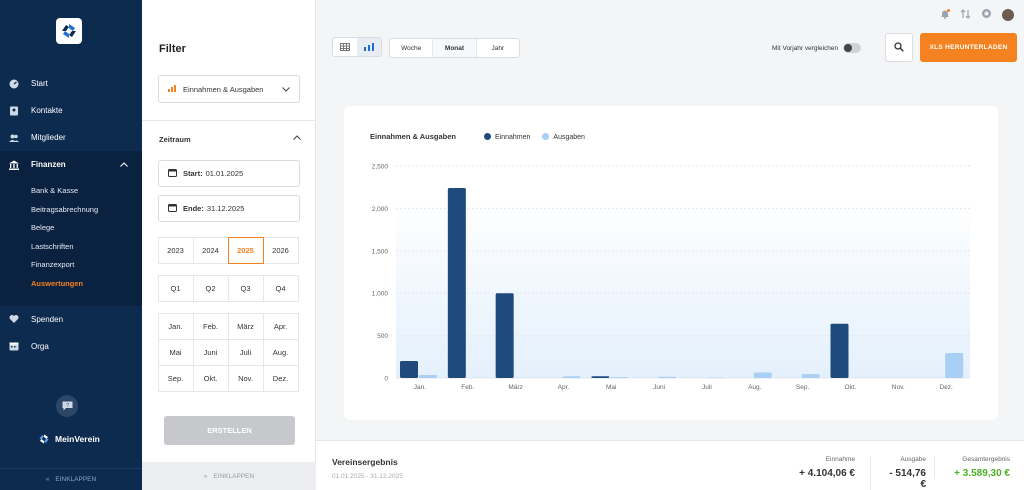 The image size is (1024, 490). I want to click on year-selector: 2023 2024 2025 2026, so click(228, 250).